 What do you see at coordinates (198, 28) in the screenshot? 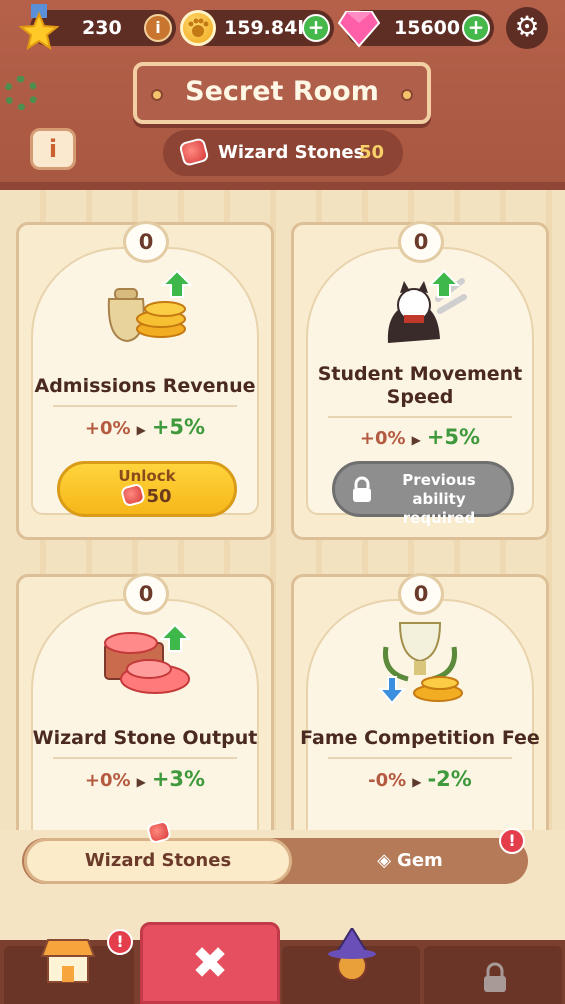
I see `paw-coin-icon` at bounding box center [198, 28].